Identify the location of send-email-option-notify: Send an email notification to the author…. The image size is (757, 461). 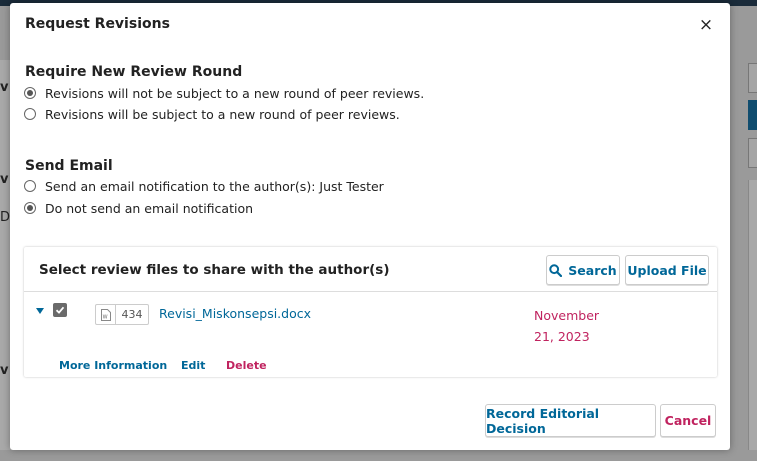
(204, 186).